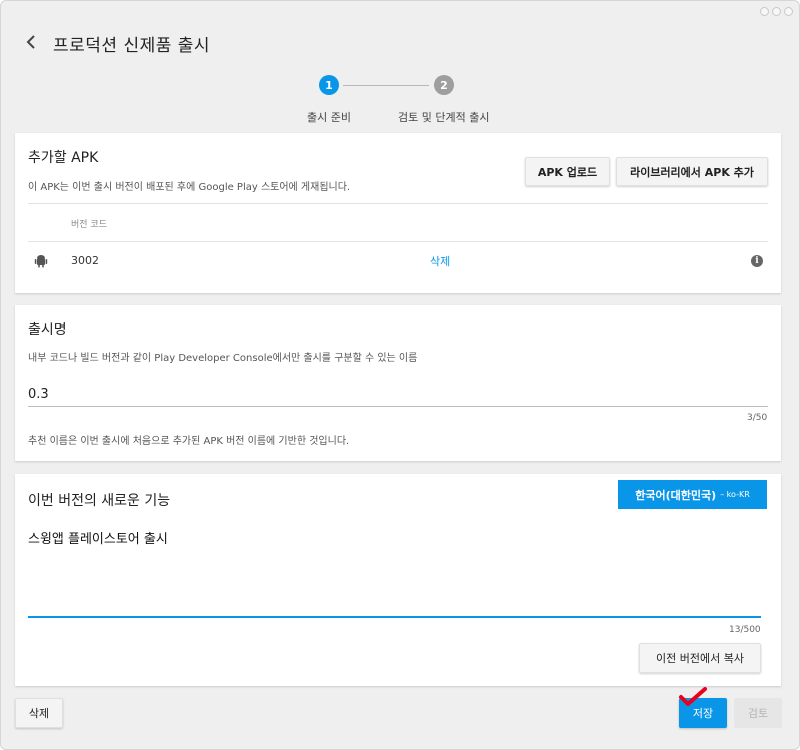 The height and width of the screenshot is (750, 800). What do you see at coordinates (757, 418) in the screenshot?
I see `release-name-counter: 3/50` at bounding box center [757, 418].